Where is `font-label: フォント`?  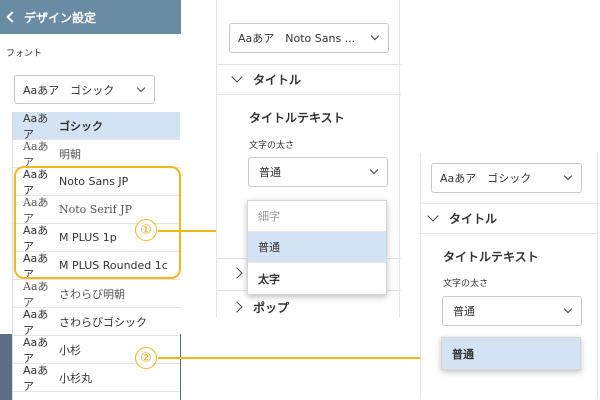
font-label: フォント is located at coordinates (24, 54).